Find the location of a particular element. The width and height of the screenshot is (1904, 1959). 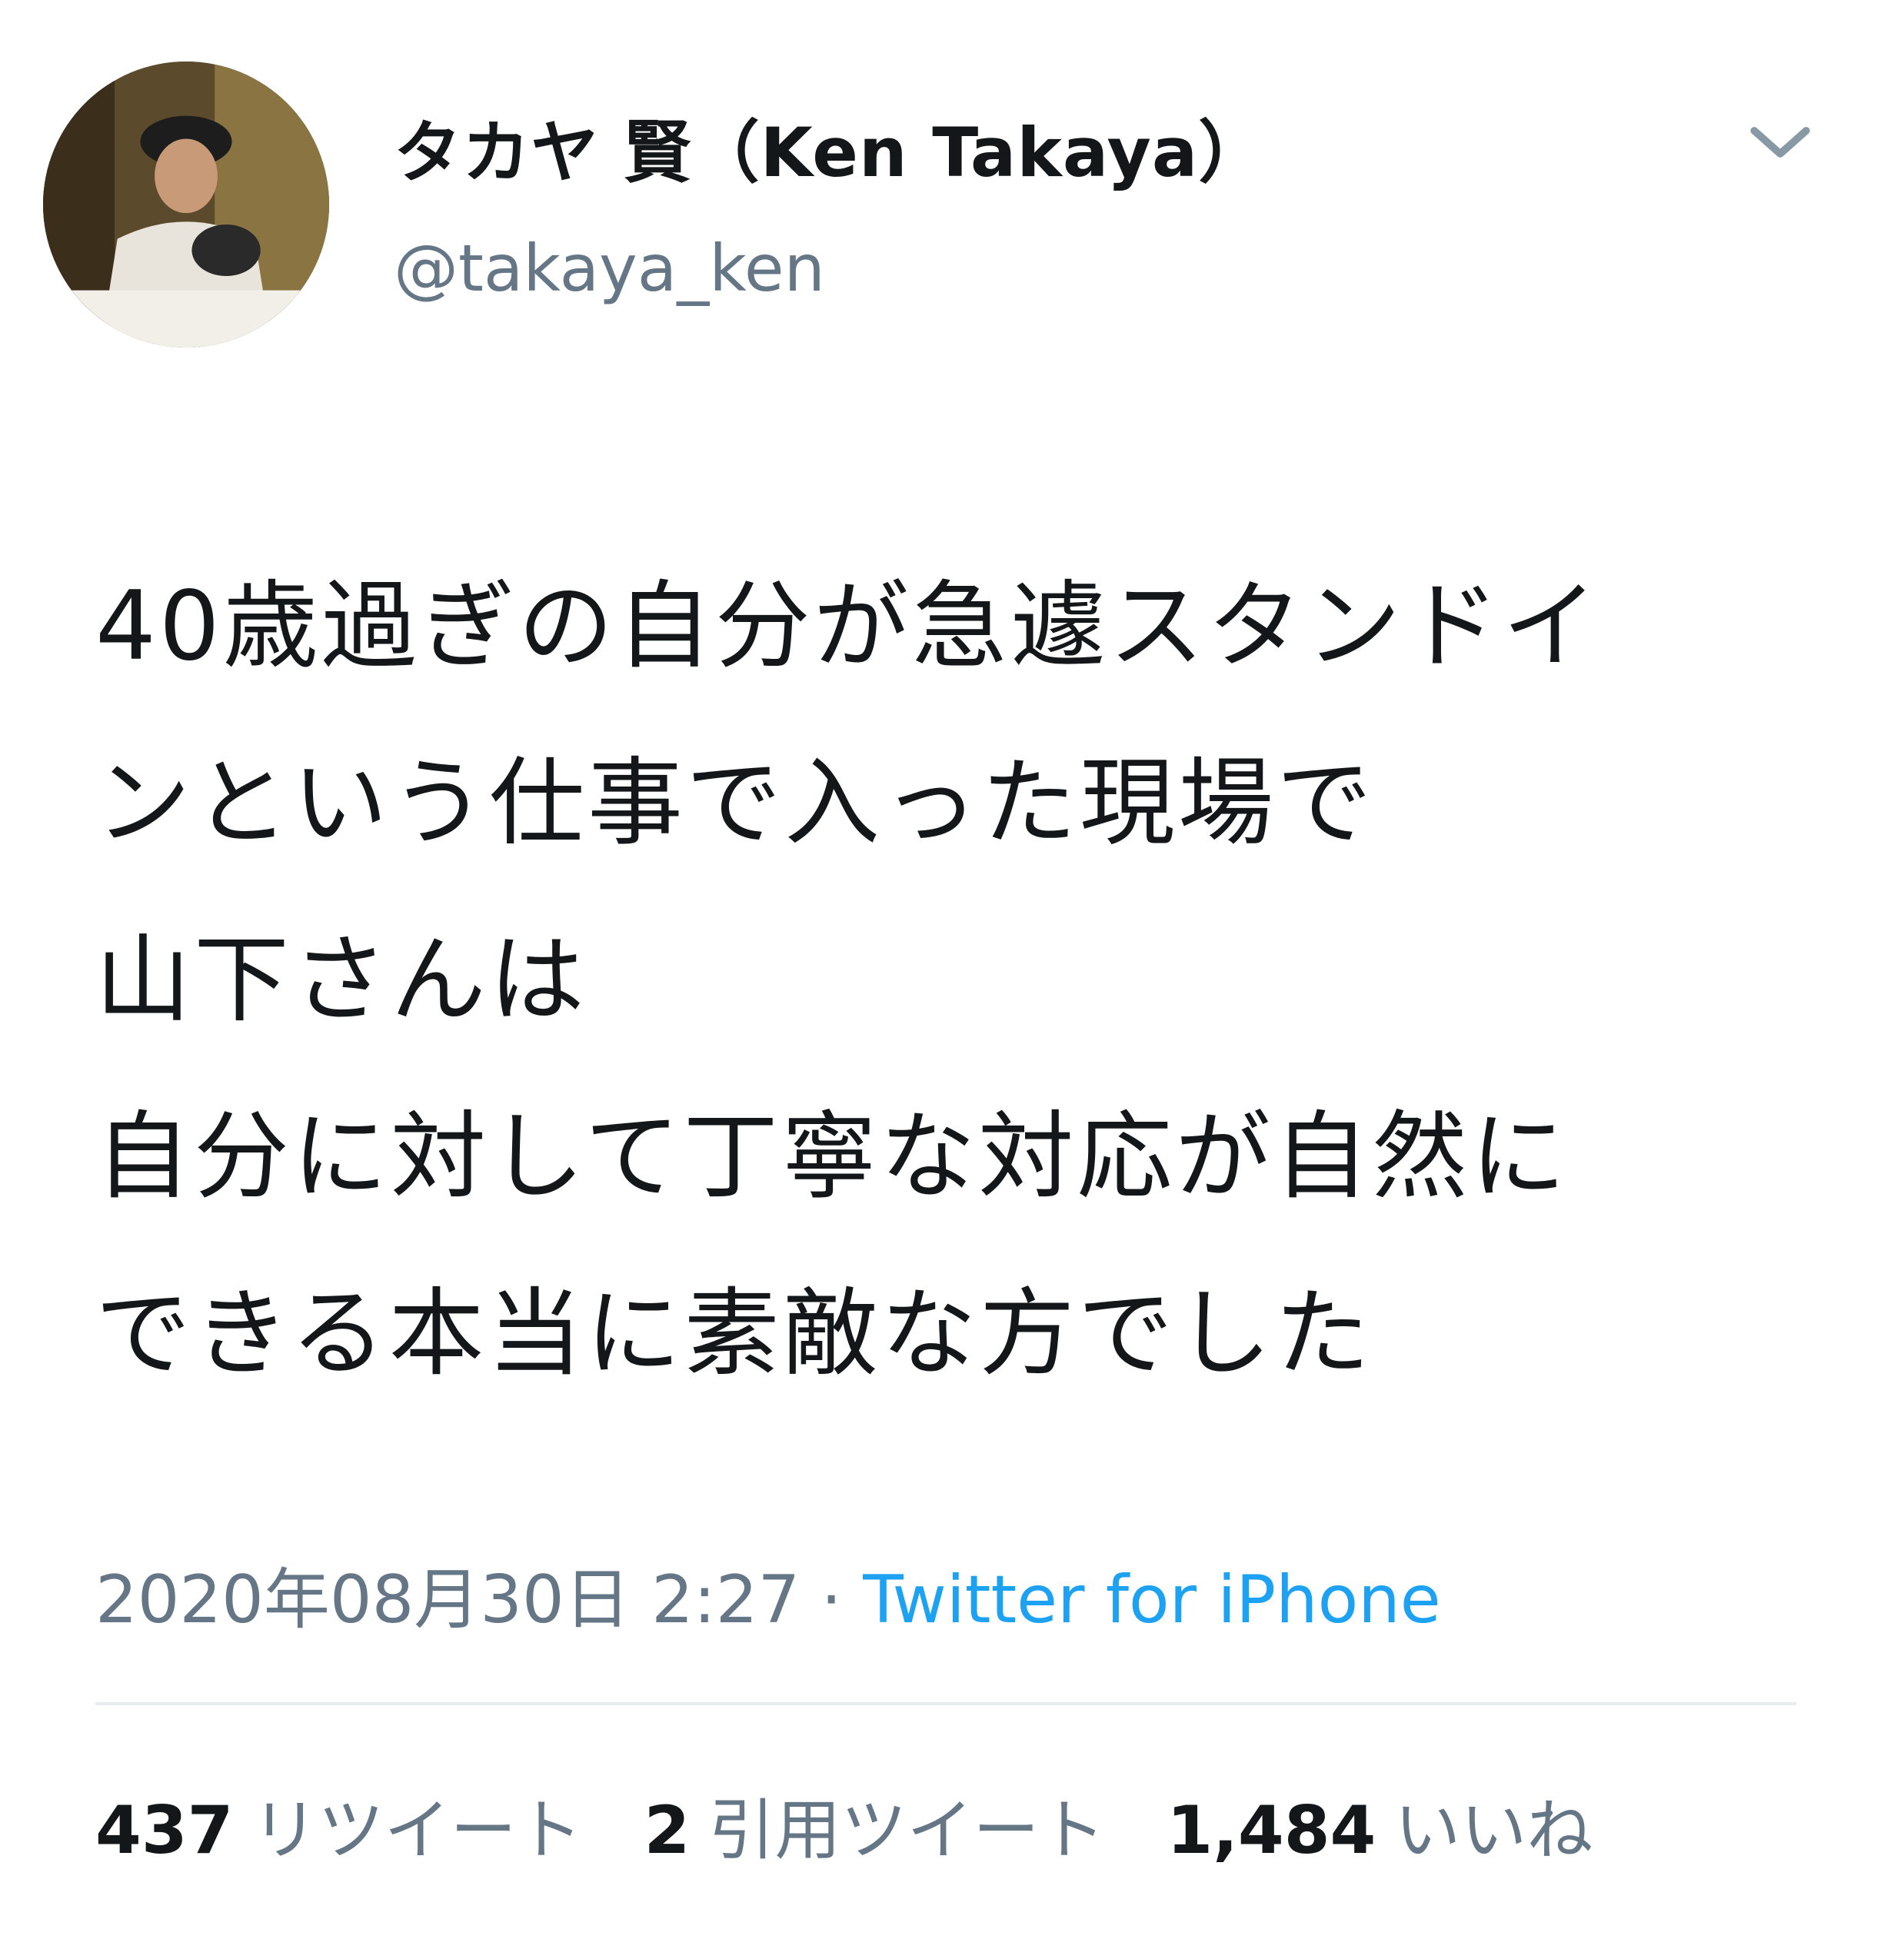

tweet-stats: 437 リツイート 2 引用ツイート 1,484 いいね is located at coordinates (874, 1824).